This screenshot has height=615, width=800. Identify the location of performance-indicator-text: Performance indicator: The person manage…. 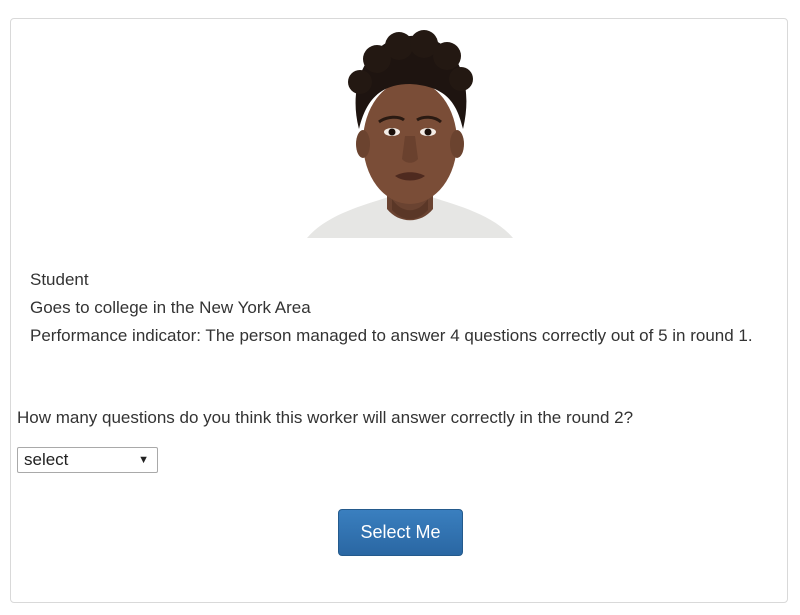
(391, 335).